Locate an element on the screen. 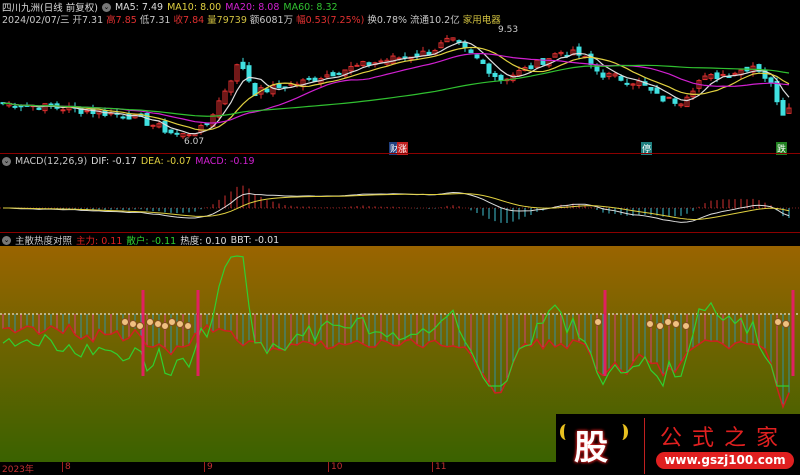 The image size is (800, 475). divider is located at coordinates (400, 153).